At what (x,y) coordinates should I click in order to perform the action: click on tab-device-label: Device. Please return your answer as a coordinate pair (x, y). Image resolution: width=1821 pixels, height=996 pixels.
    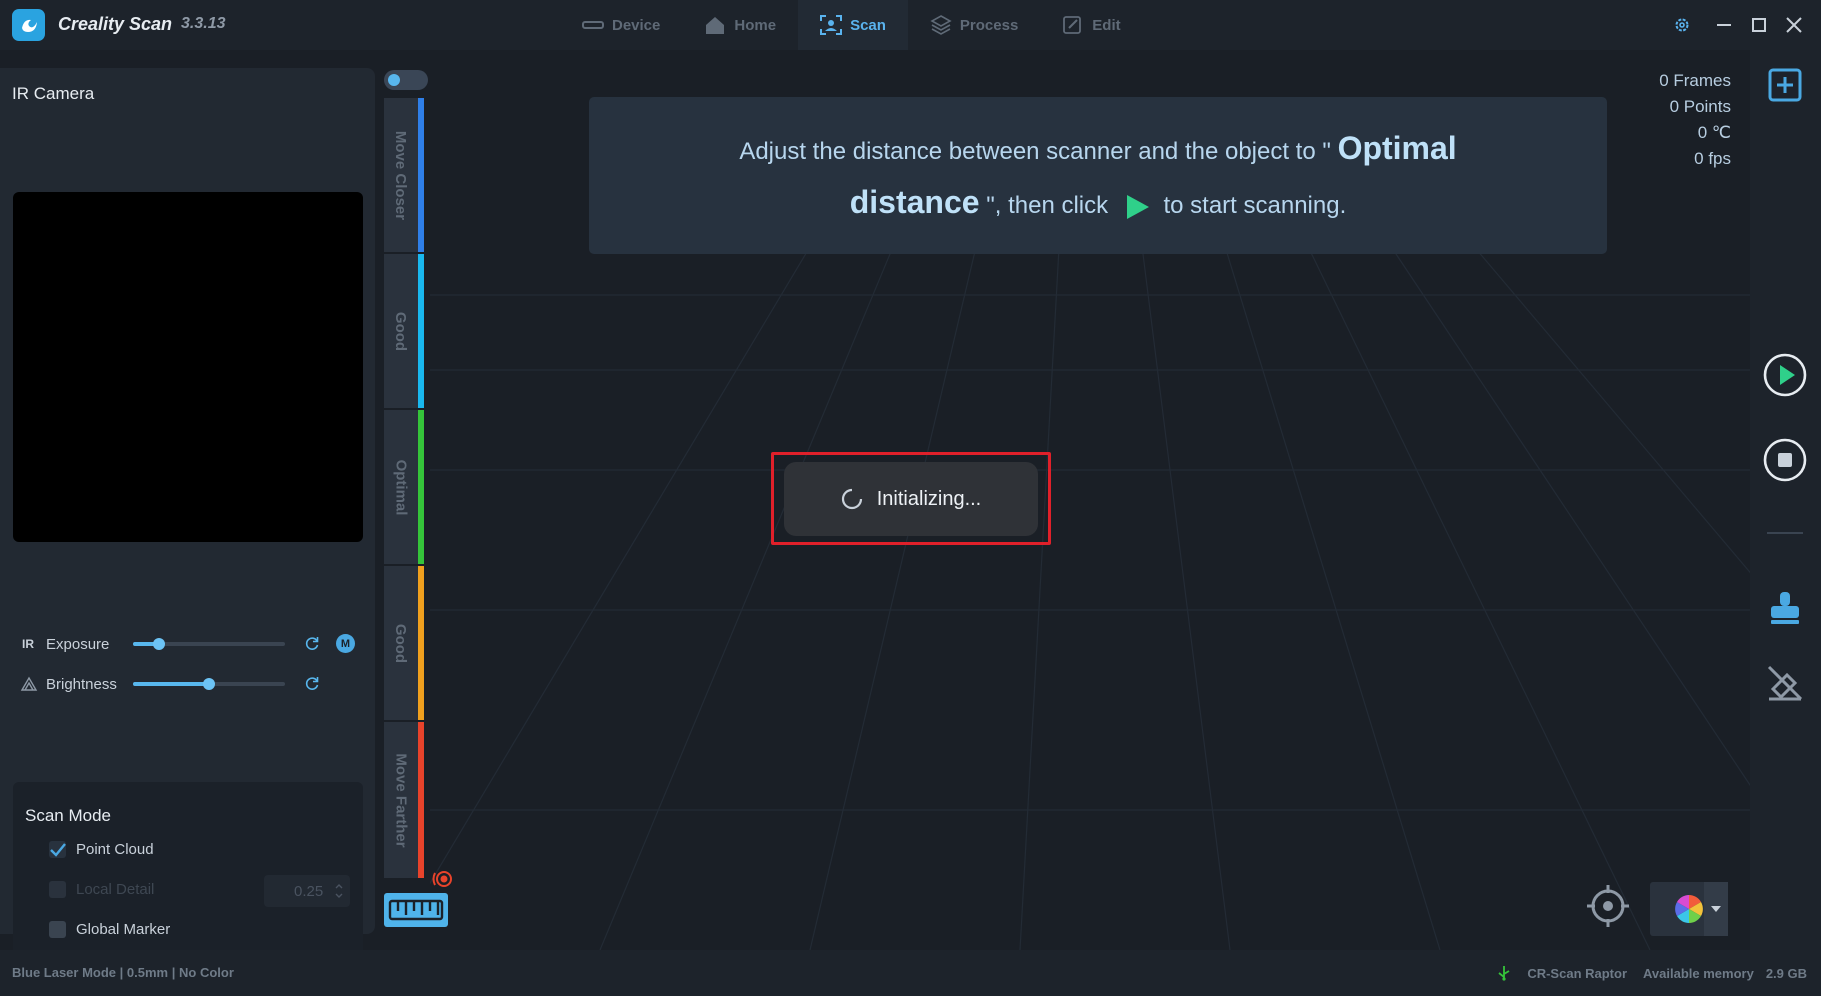
    Looking at the image, I should click on (636, 25).